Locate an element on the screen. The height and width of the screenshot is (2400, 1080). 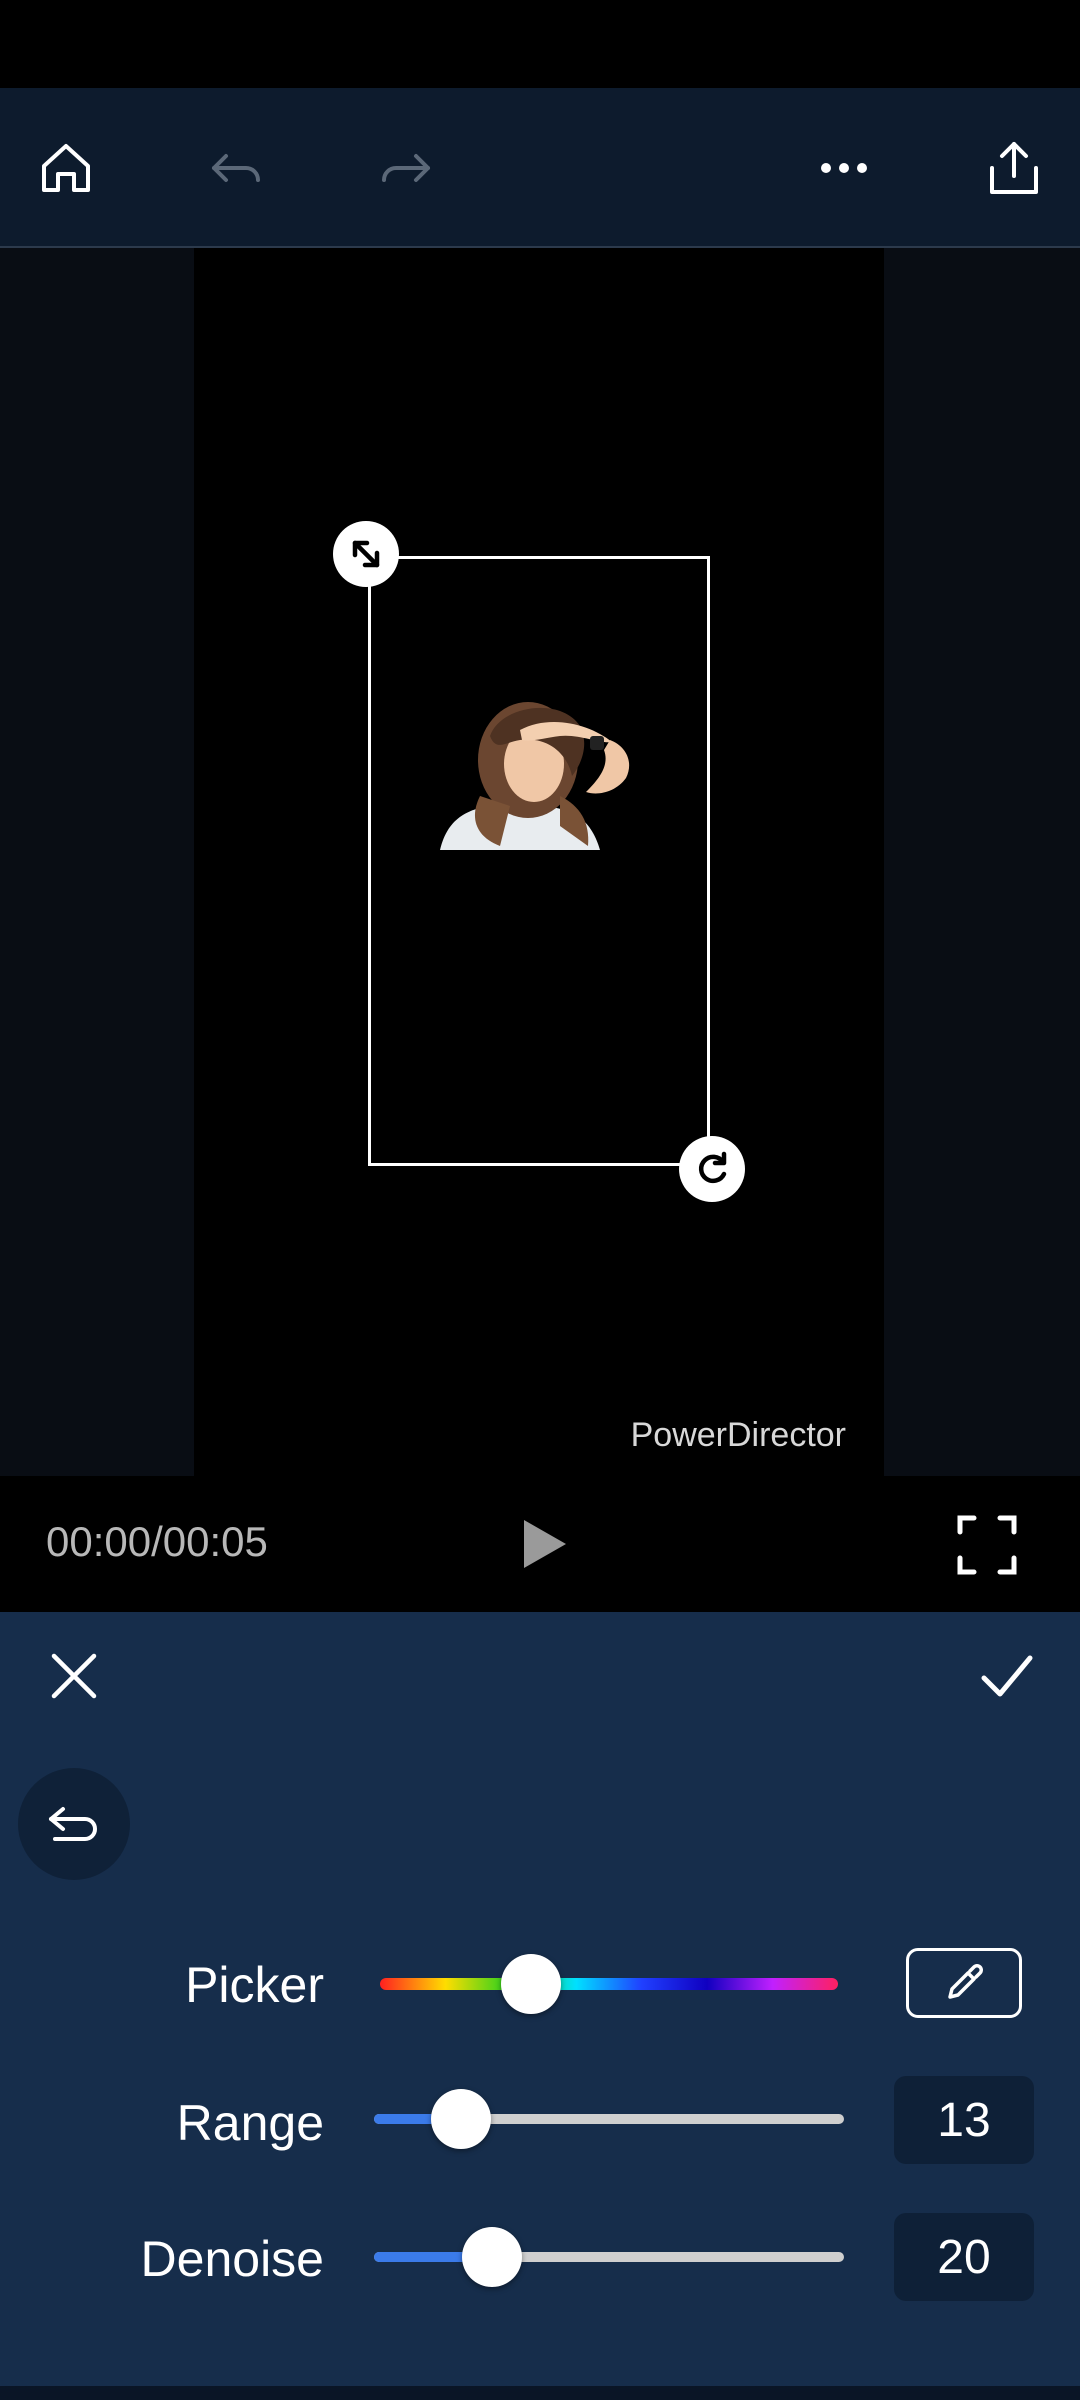
range-label: Range is located at coordinates (250, 2123).